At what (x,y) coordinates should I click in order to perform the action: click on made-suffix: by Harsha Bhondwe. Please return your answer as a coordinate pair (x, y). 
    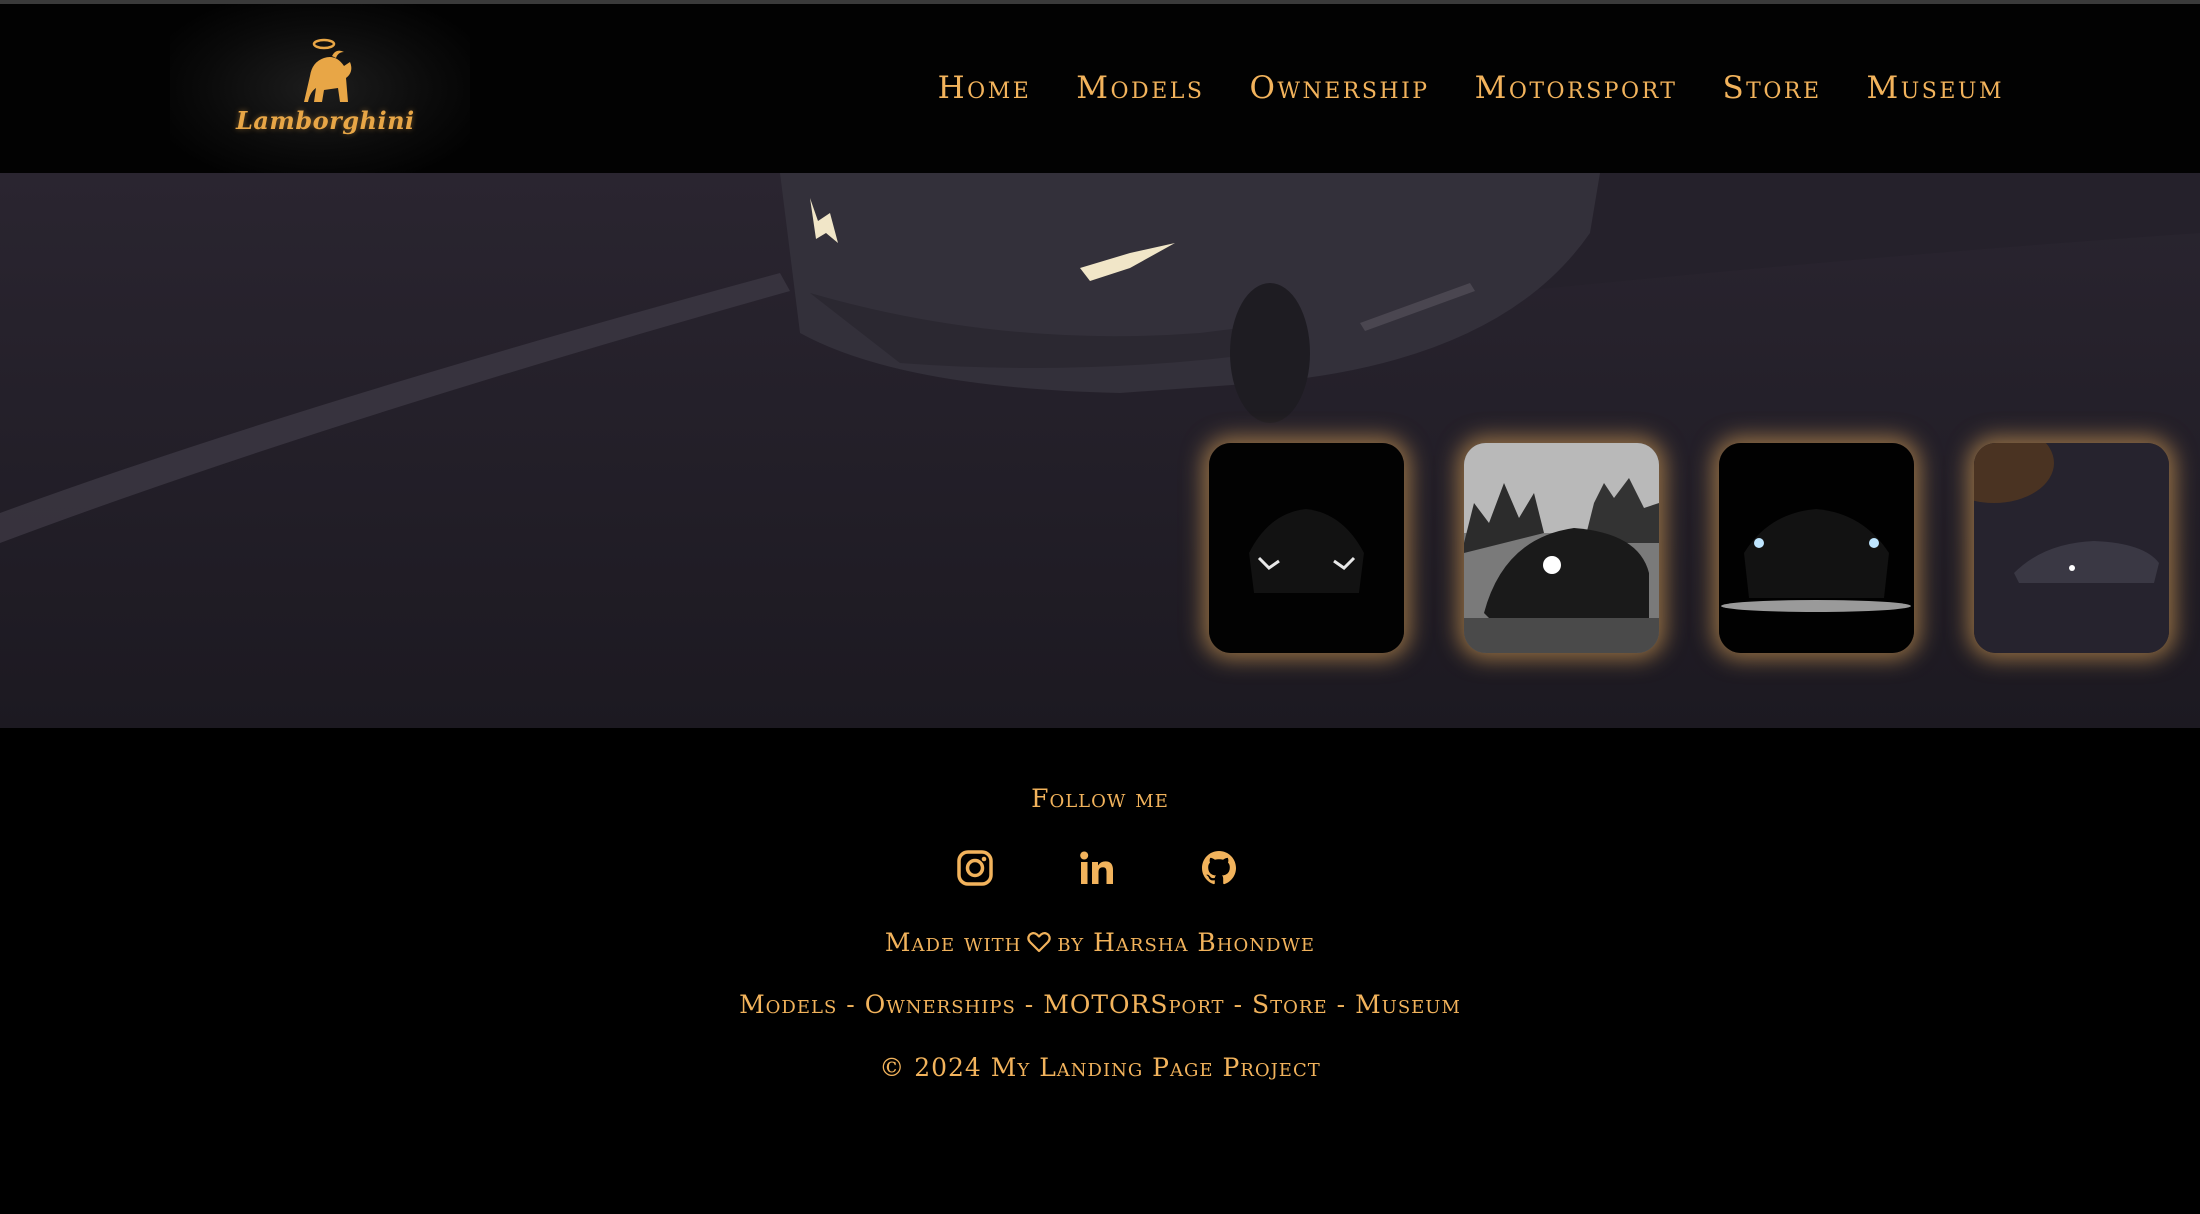
    Looking at the image, I should click on (1186, 942).